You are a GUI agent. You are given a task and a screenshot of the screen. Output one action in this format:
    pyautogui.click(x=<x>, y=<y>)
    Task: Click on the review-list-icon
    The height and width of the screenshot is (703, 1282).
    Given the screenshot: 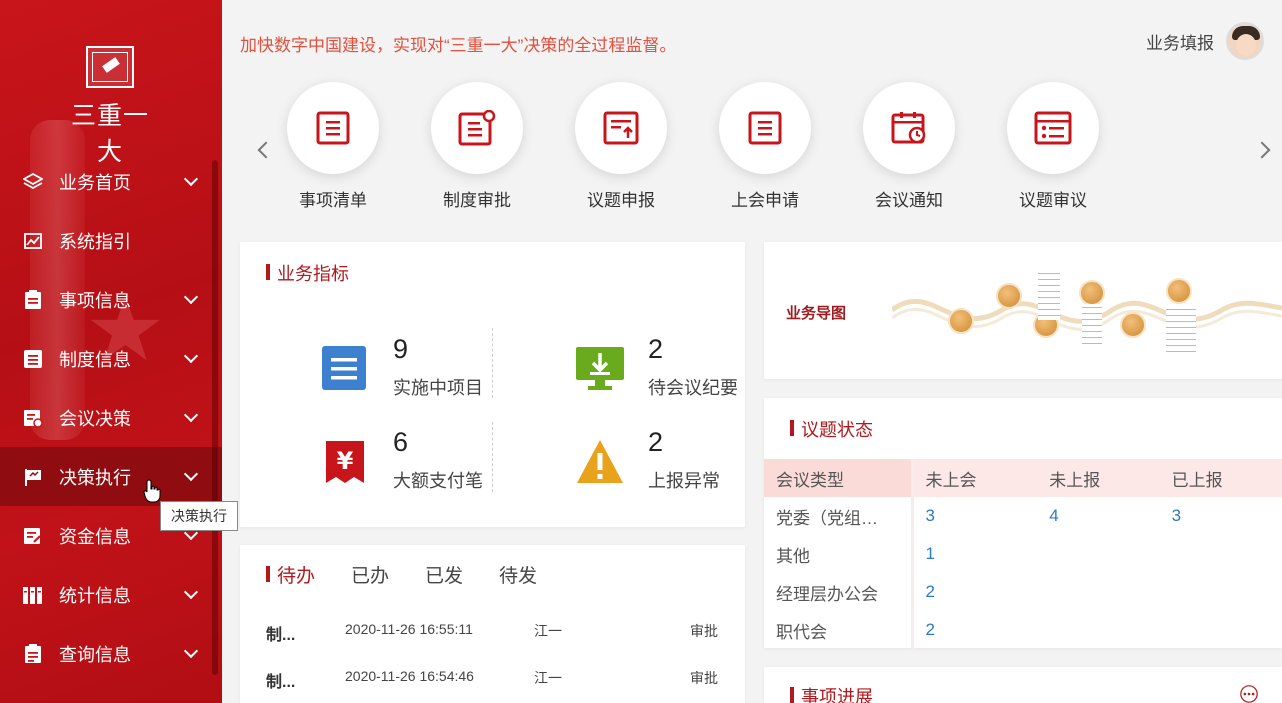 What is the action you would take?
    pyautogui.click(x=1053, y=128)
    